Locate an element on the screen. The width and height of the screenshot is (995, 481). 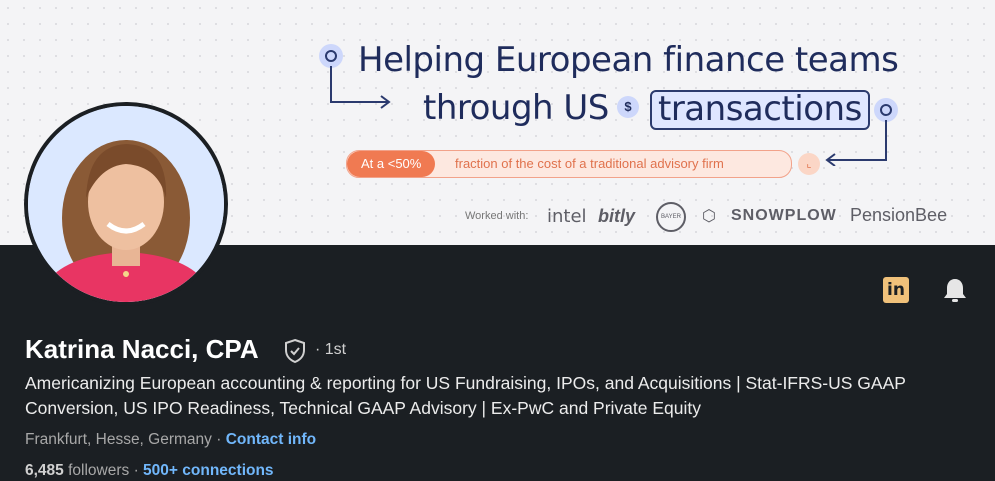
verified-shield-icon is located at coordinates (295, 351).